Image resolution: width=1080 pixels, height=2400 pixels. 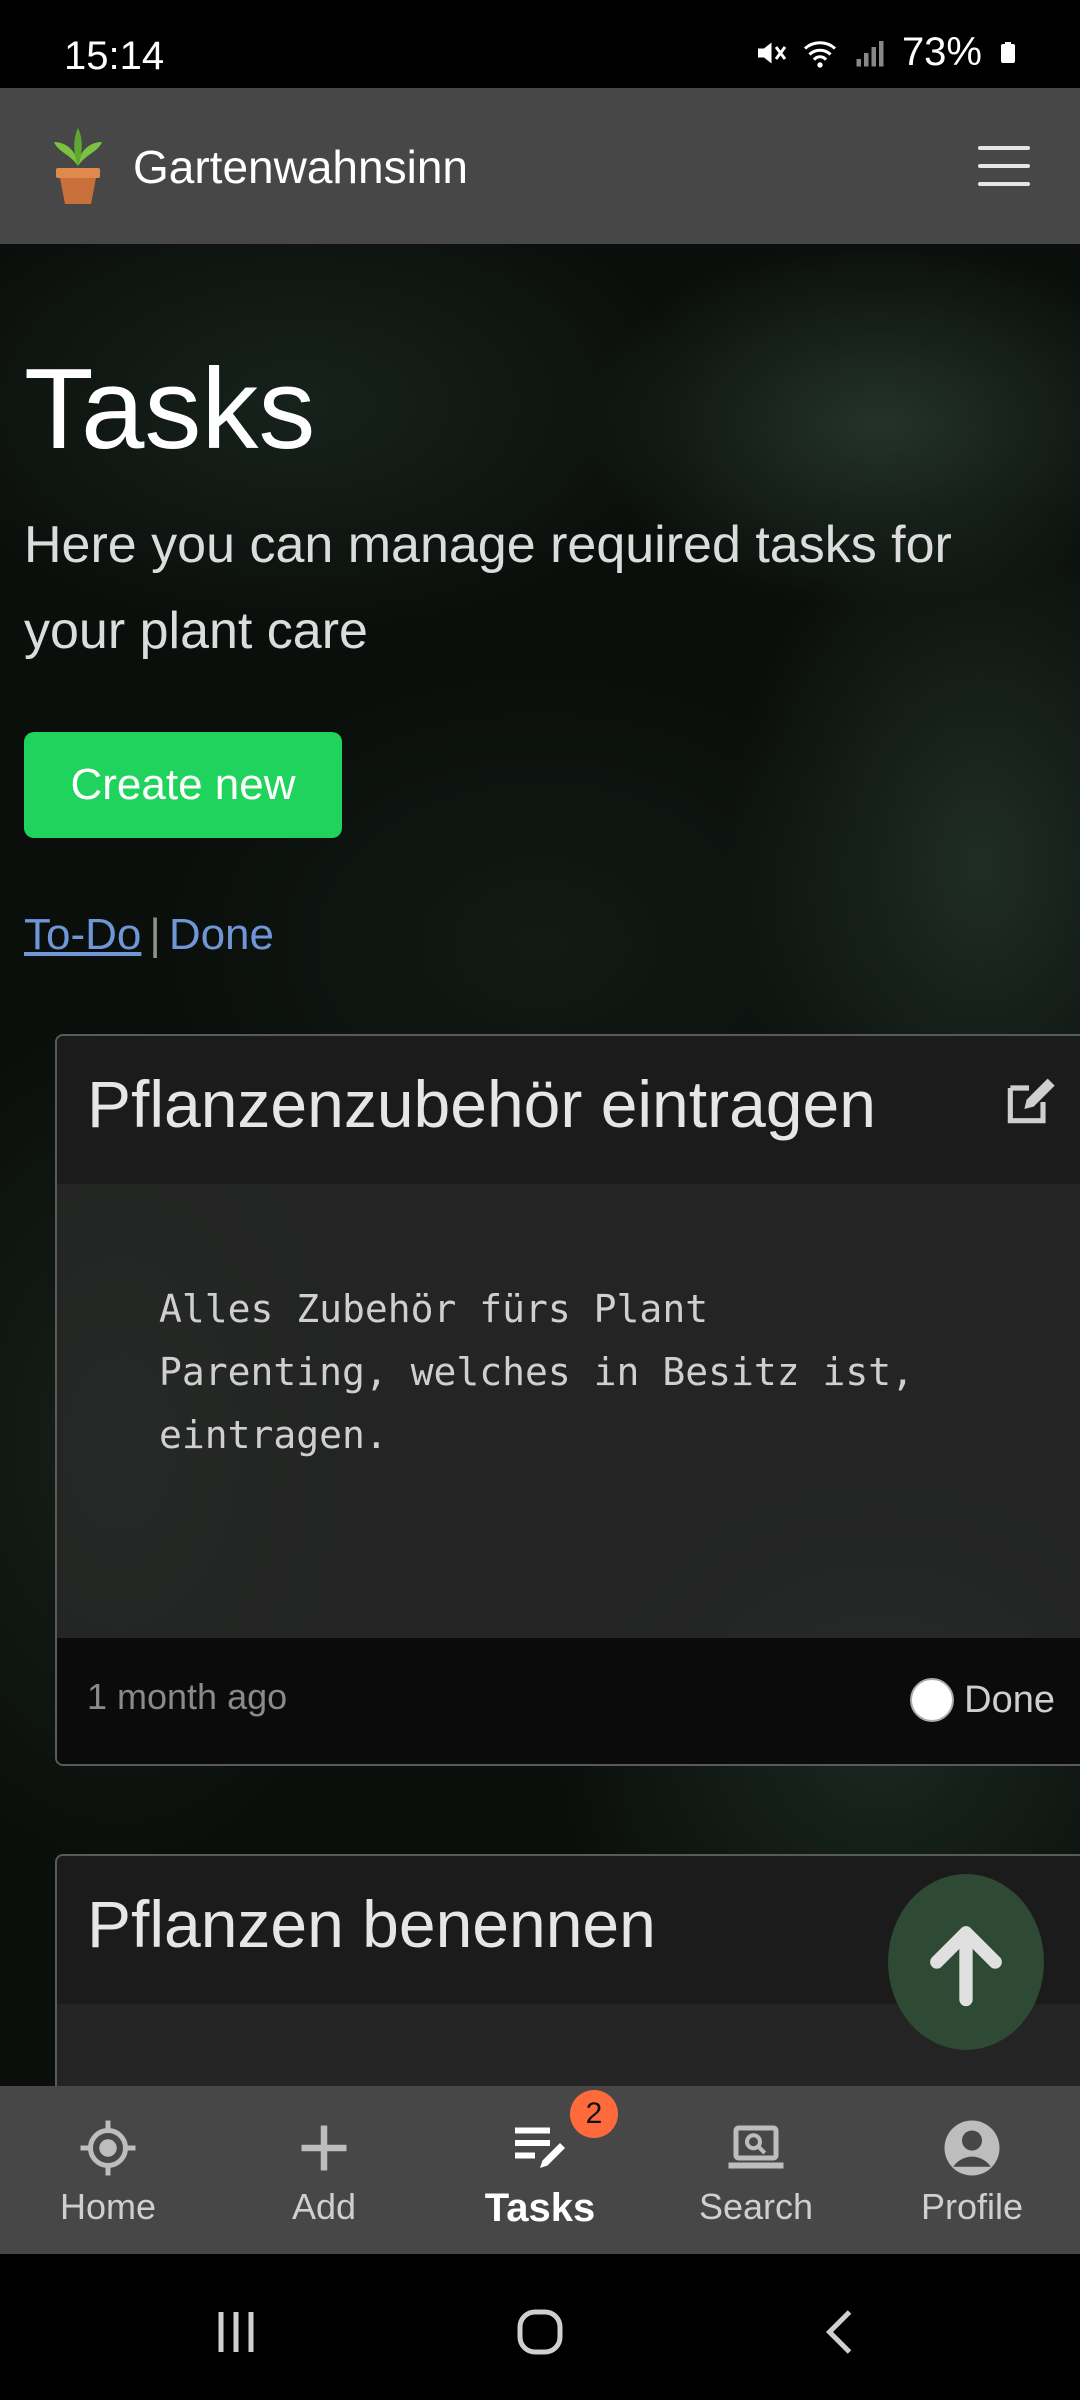 What do you see at coordinates (540, 2332) in the screenshot?
I see `home-icon` at bounding box center [540, 2332].